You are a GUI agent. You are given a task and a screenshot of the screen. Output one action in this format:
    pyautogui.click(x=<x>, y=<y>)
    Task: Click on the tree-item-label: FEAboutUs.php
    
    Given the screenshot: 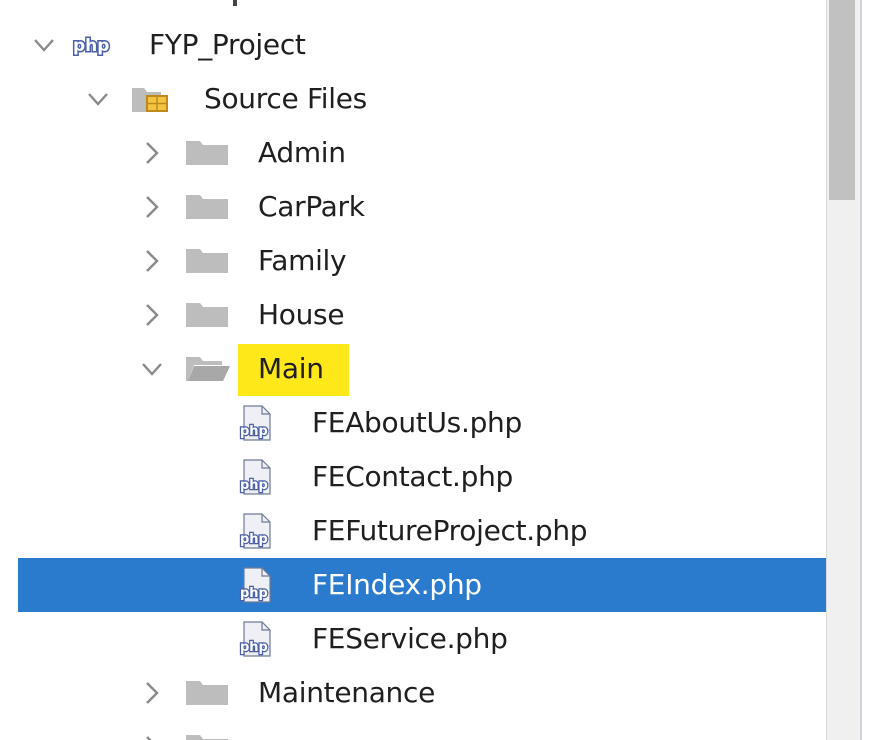 What is the action you would take?
    pyautogui.click(x=417, y=422)
    